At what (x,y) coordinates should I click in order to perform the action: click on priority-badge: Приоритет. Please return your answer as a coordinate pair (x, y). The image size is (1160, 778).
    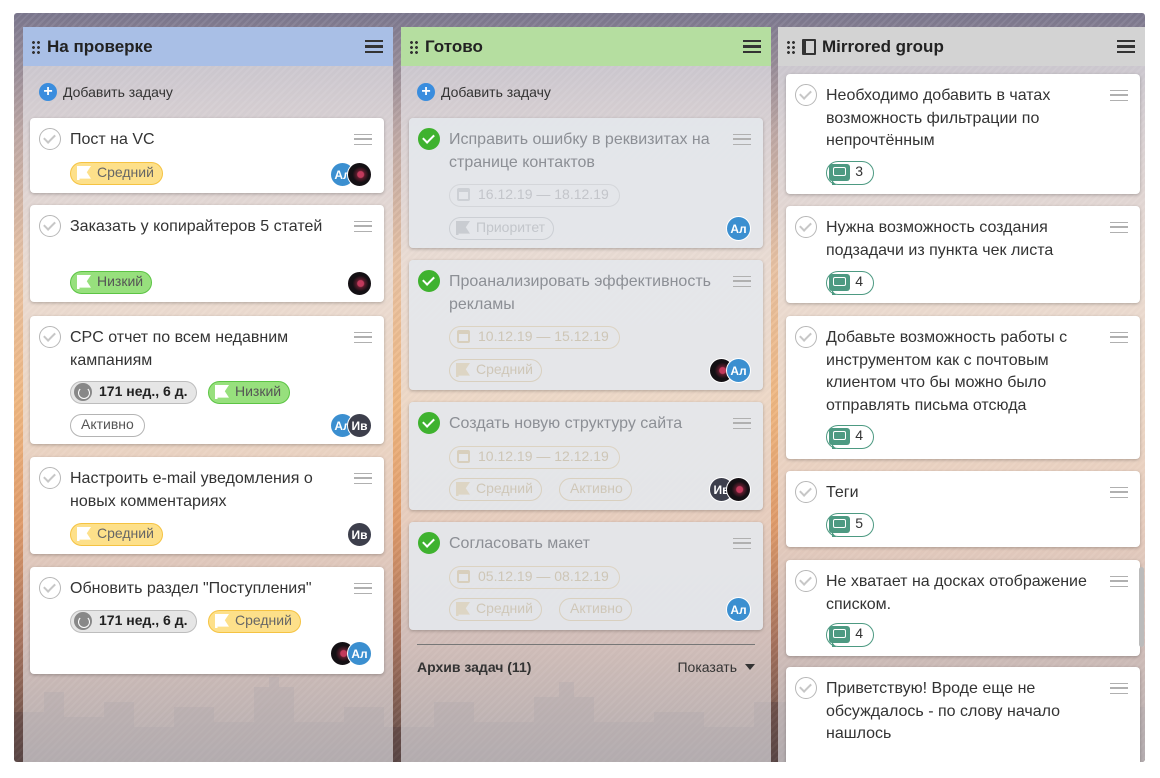
    Looking at the image, I should click on (502, 228).